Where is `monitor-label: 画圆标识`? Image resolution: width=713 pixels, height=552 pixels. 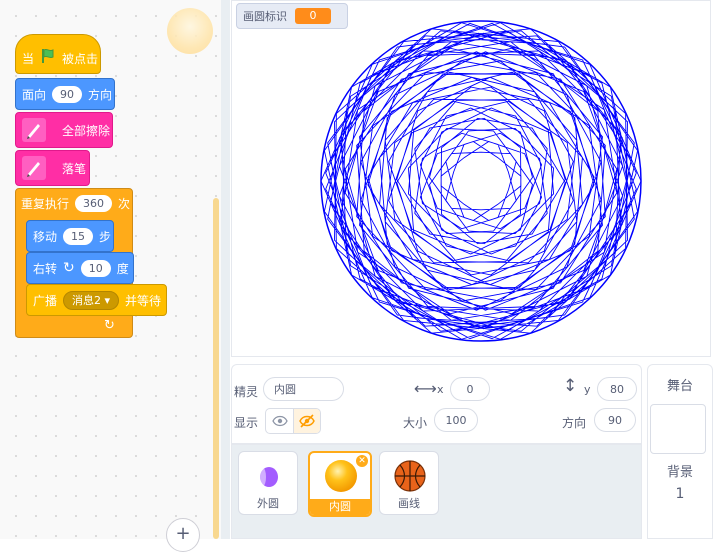
monitor-label: 画圆标识 is located at coordinates (265, 16).